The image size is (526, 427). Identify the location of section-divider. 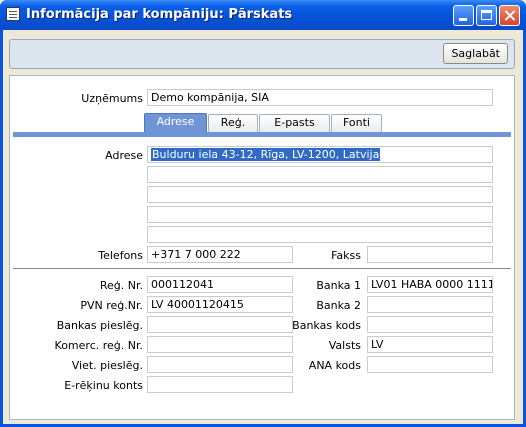
(262, 268).